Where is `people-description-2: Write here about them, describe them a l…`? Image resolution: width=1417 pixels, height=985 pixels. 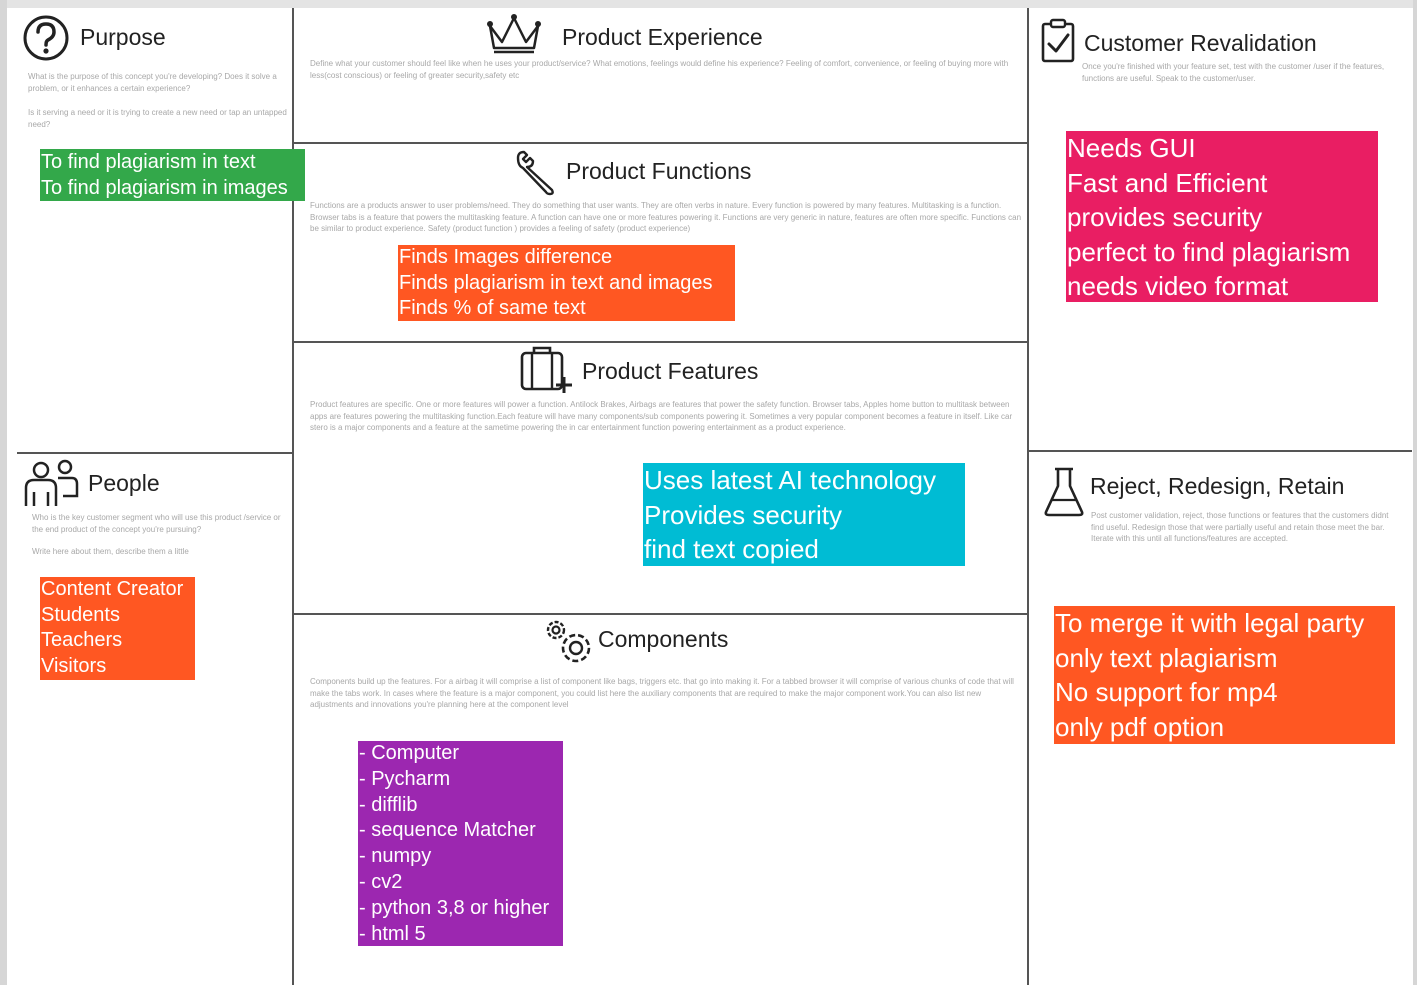
people-description-2: Write here about them, describe them a l… is located at coordinates (110, 551).